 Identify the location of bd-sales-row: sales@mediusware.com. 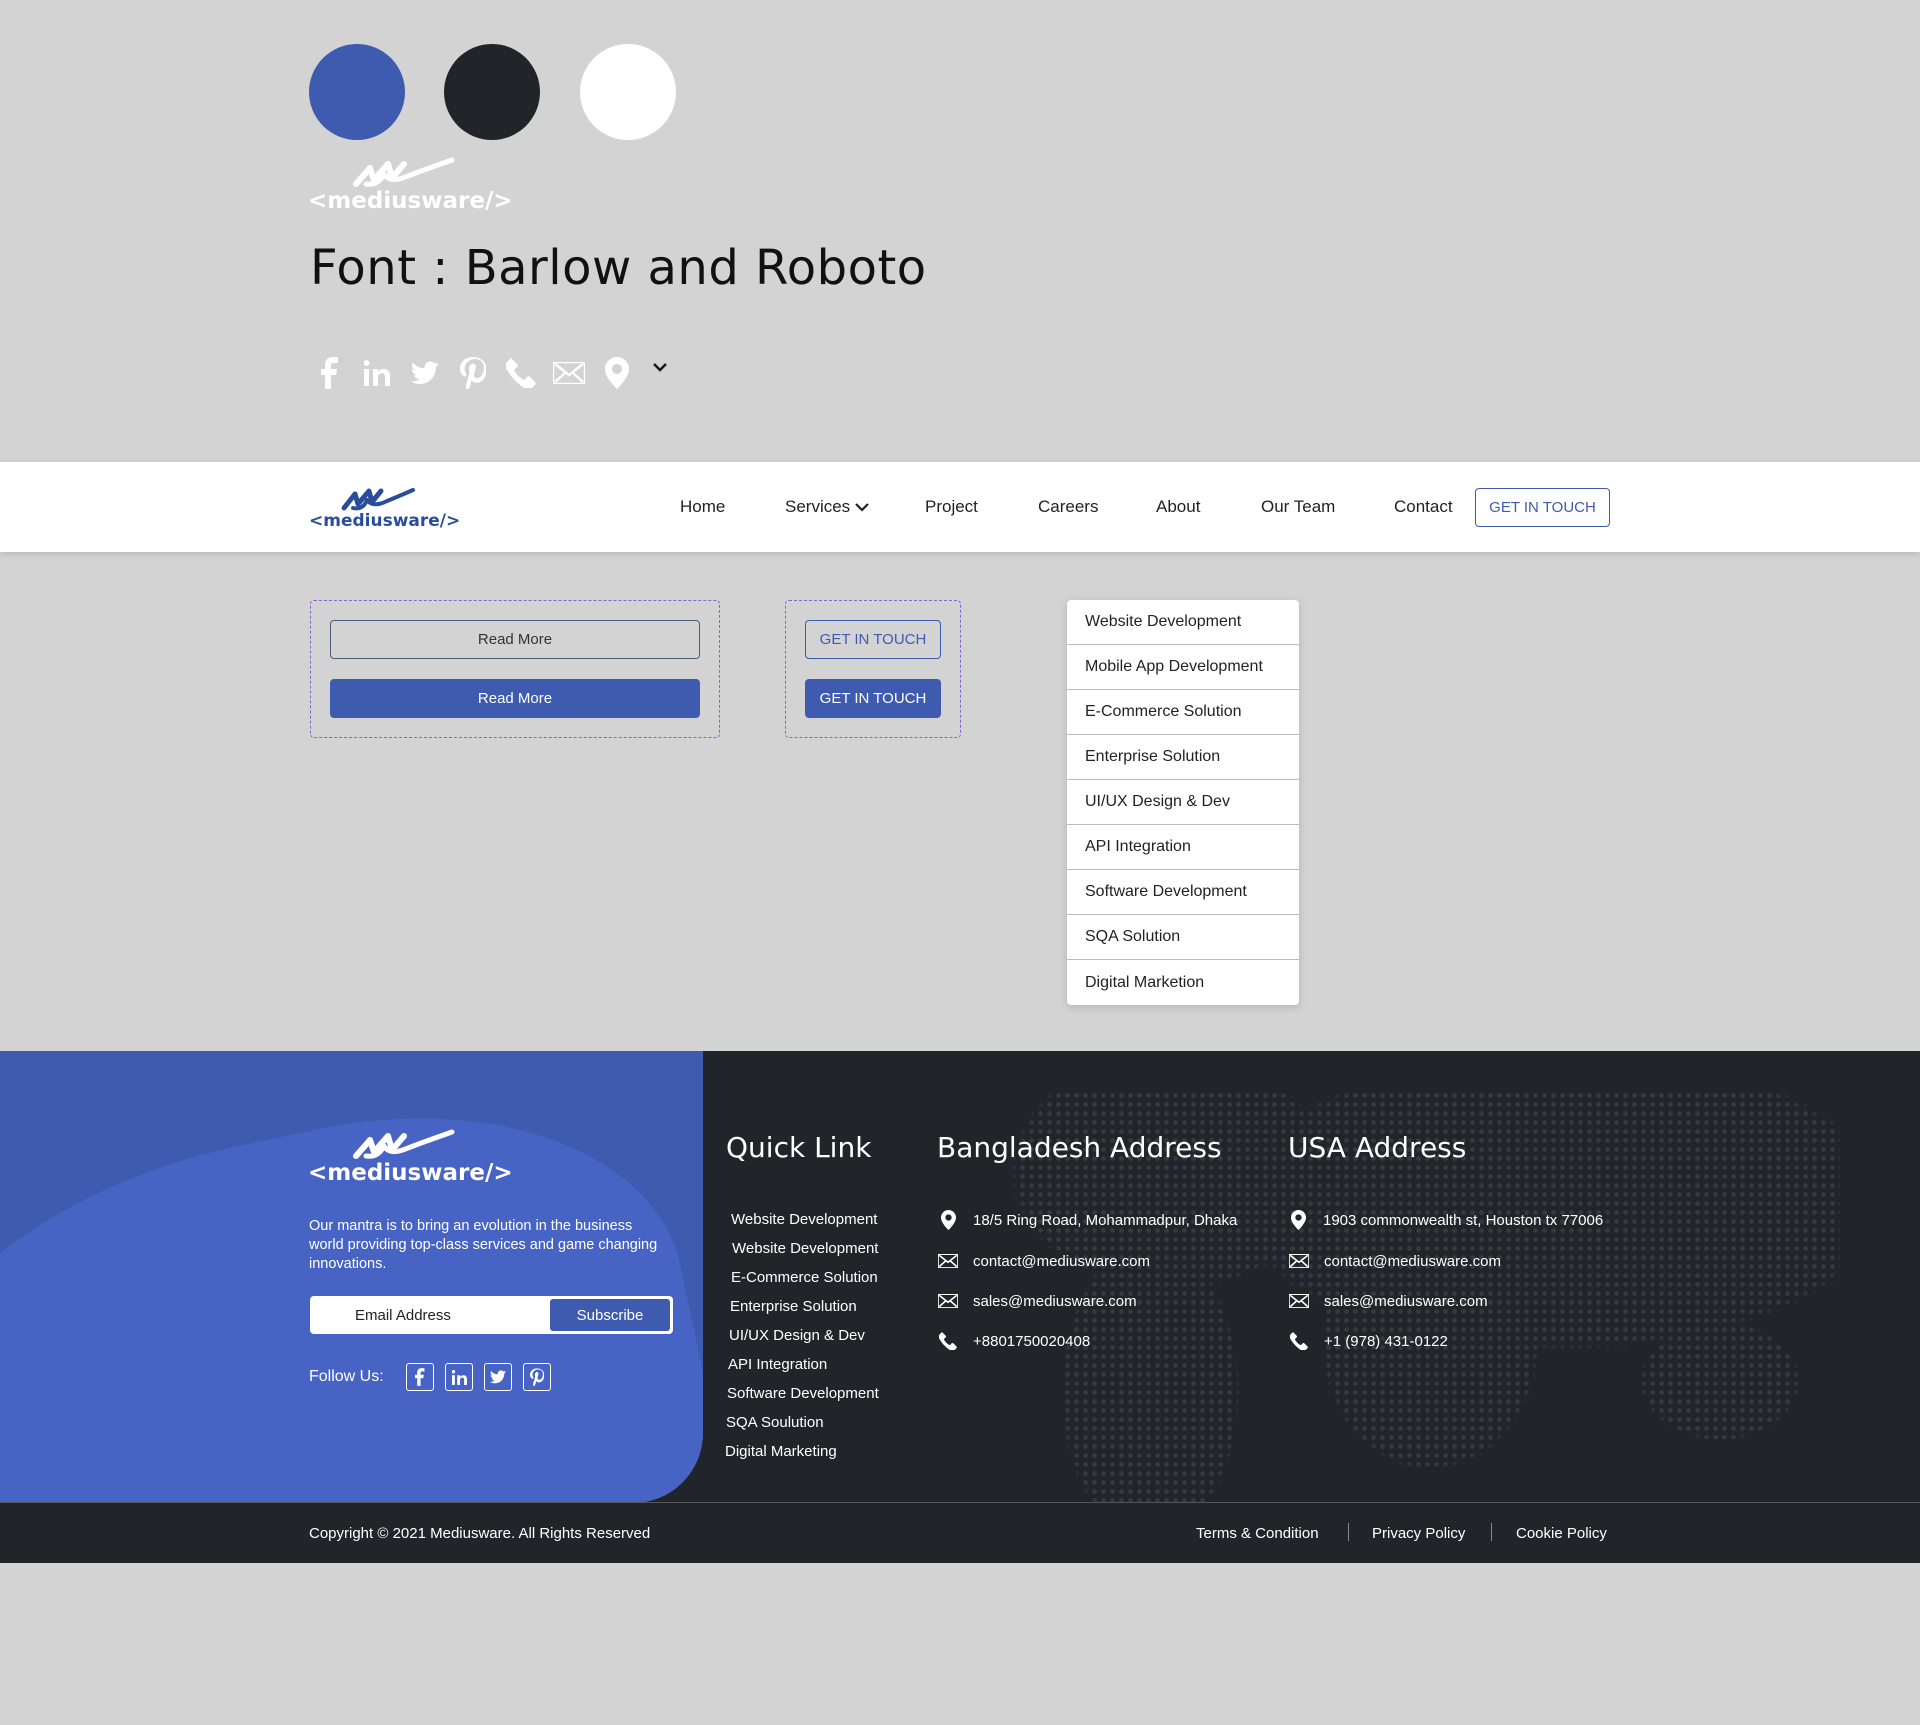
(1037, 1301).